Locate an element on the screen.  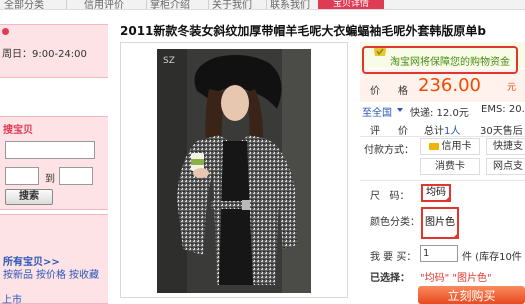
size-option-label: 均码 is located at coordinates (436, 192).